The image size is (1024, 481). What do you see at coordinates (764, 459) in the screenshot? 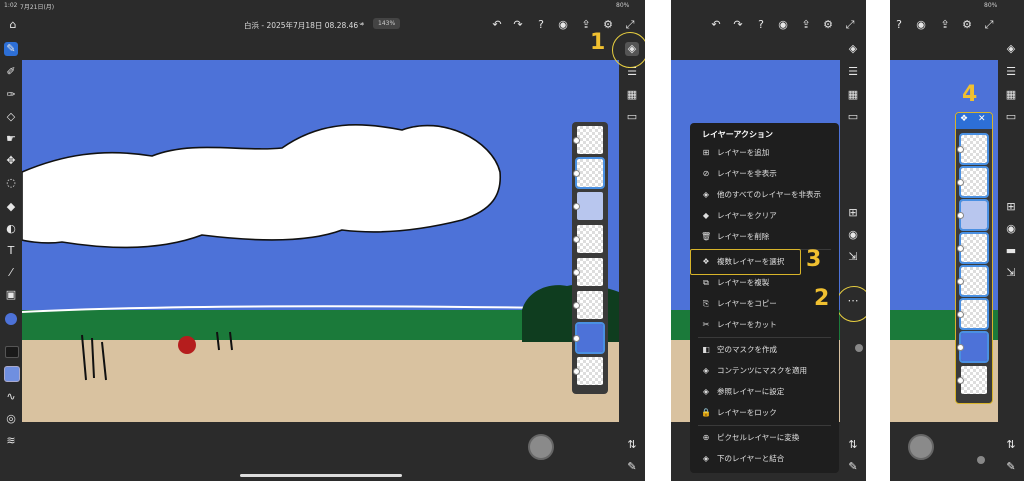
I see `menu-item-merge-down: ◈ 下のレイヤーと結合` at bounding box center [764, 459].